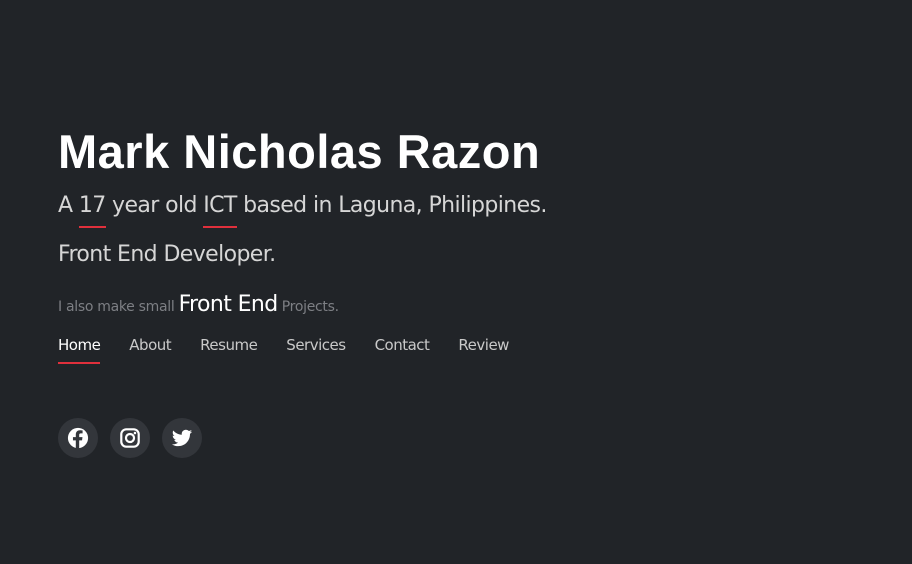 The image size is (912, 564). I want to click on instagram-button, so click(130, 438).